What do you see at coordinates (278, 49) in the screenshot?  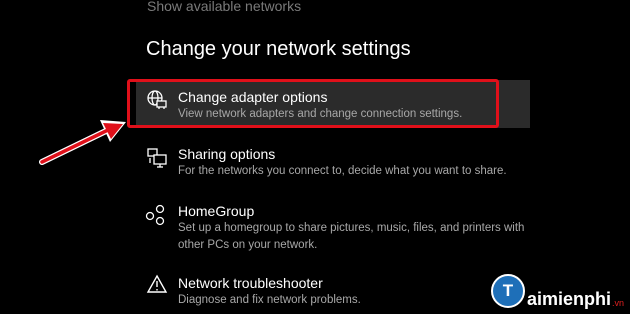 I see `section-title: Change your network settings` at bounding box center [278, 49].